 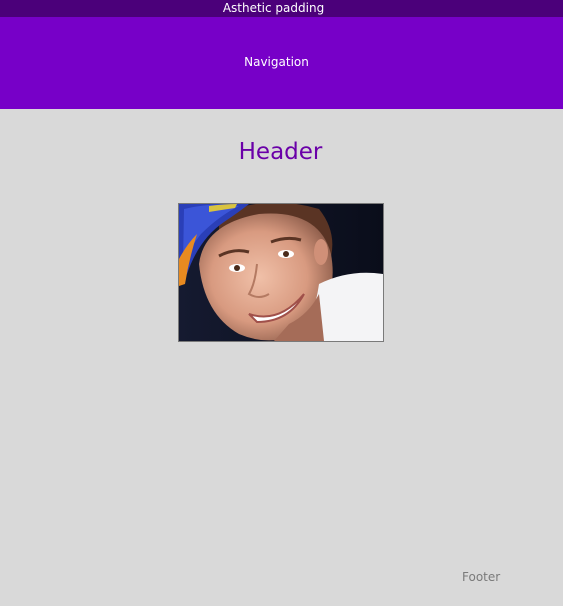 I want to click on portrait-photo, so click(x=281, y=272).